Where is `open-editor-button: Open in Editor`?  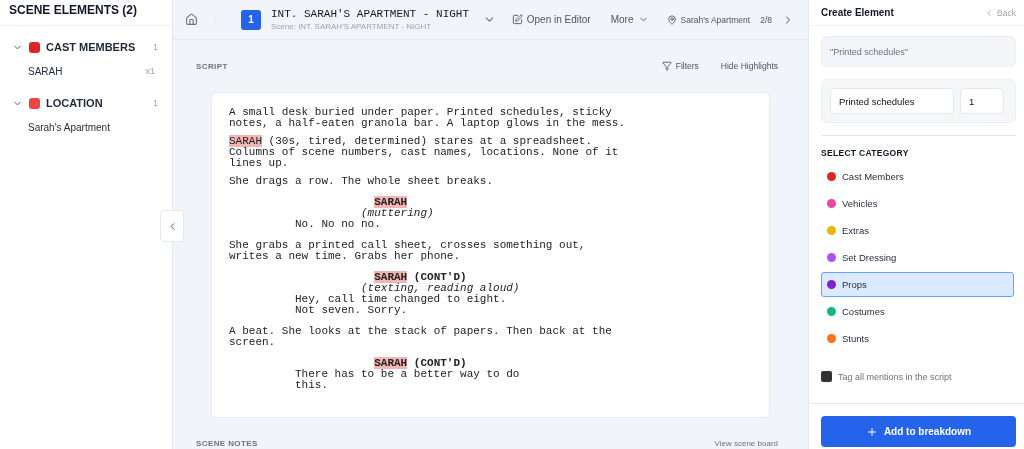
open-editor-button: Open in Editor is located at coordinates (551, 19).